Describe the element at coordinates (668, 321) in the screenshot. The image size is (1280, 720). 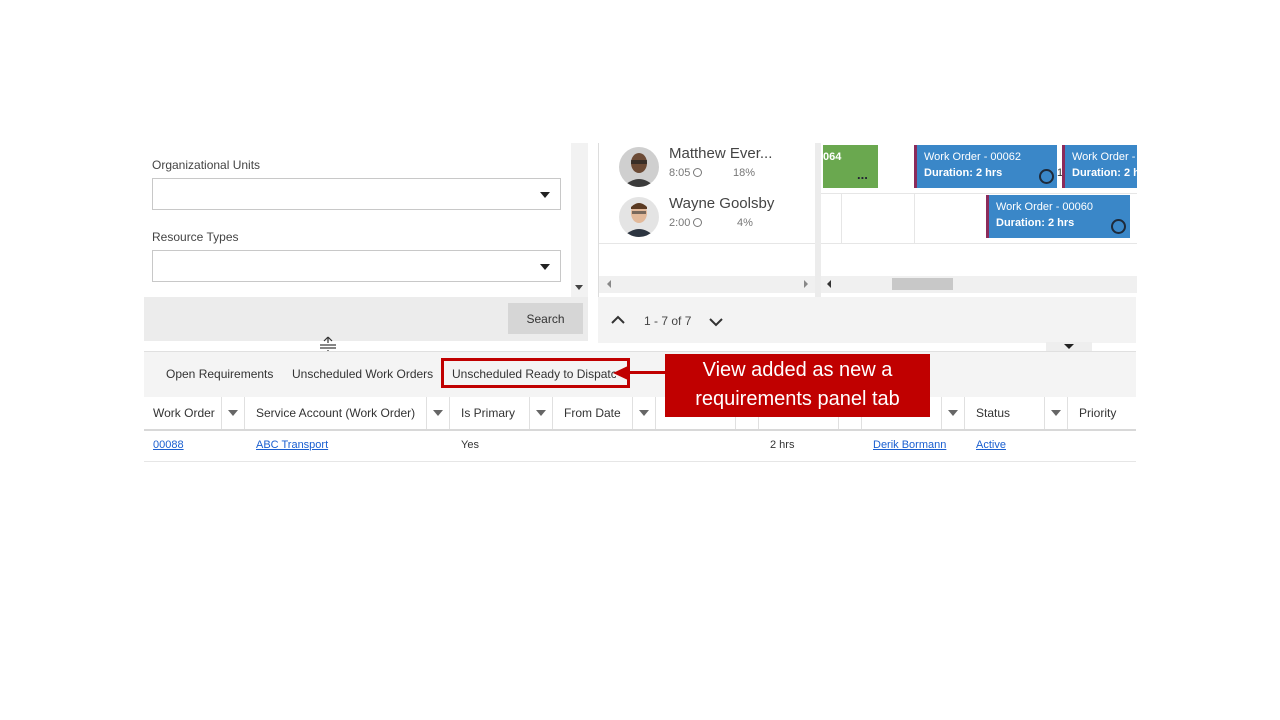
I see `pager-text: 1 - 7 of 7` at that location.